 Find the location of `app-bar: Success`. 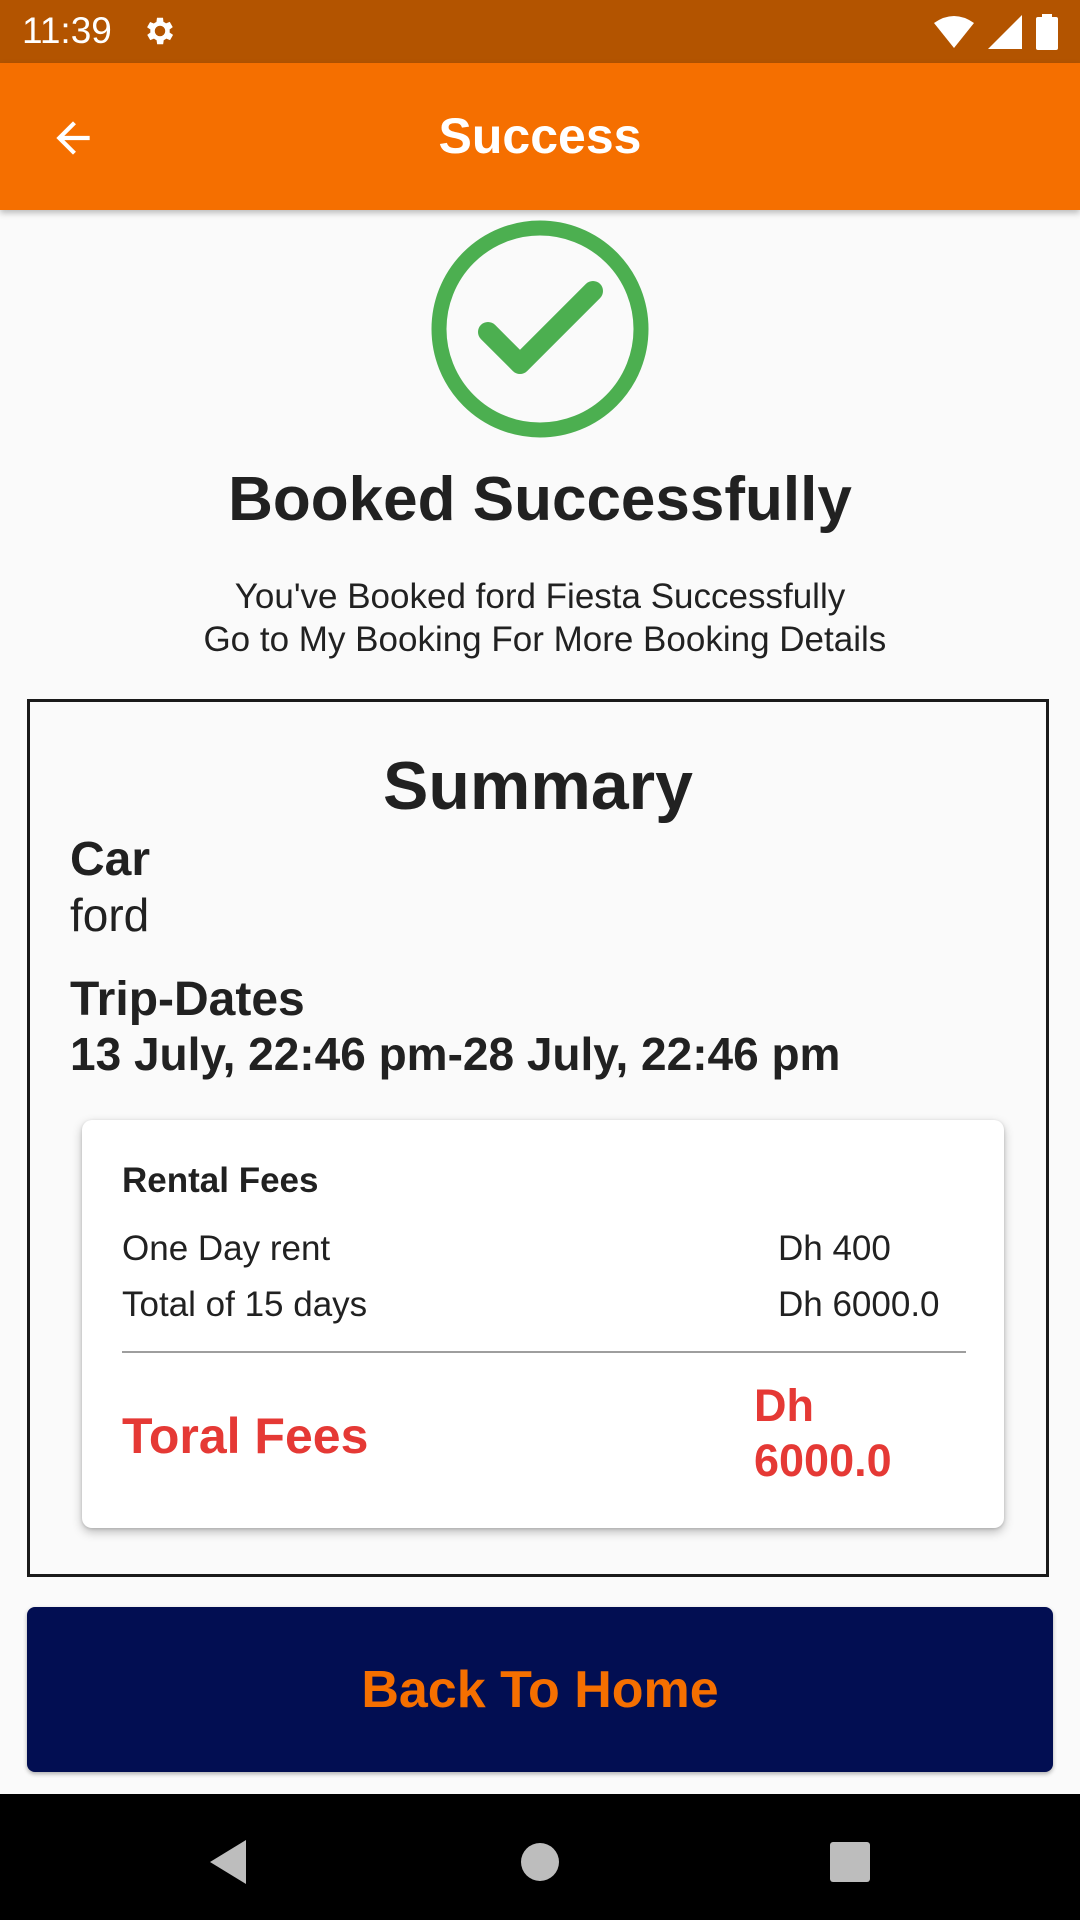

app-bar: Success is located at coordinates (540, 136).